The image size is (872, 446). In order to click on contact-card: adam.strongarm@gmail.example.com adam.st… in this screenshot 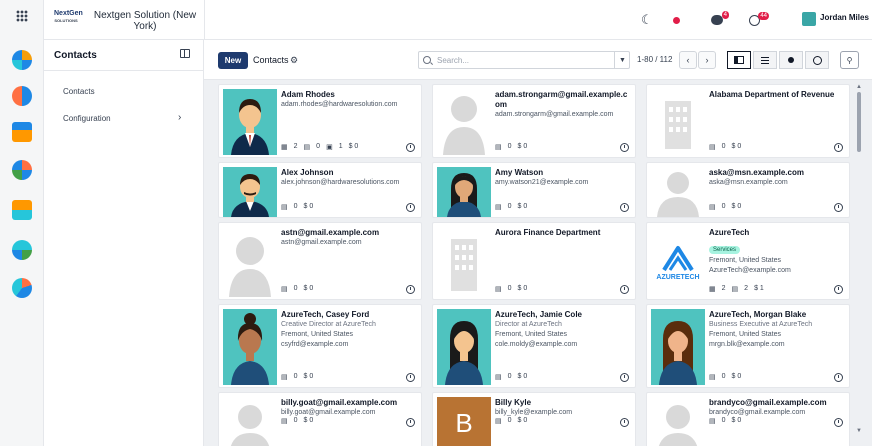, I will do `click(534, 121)`.